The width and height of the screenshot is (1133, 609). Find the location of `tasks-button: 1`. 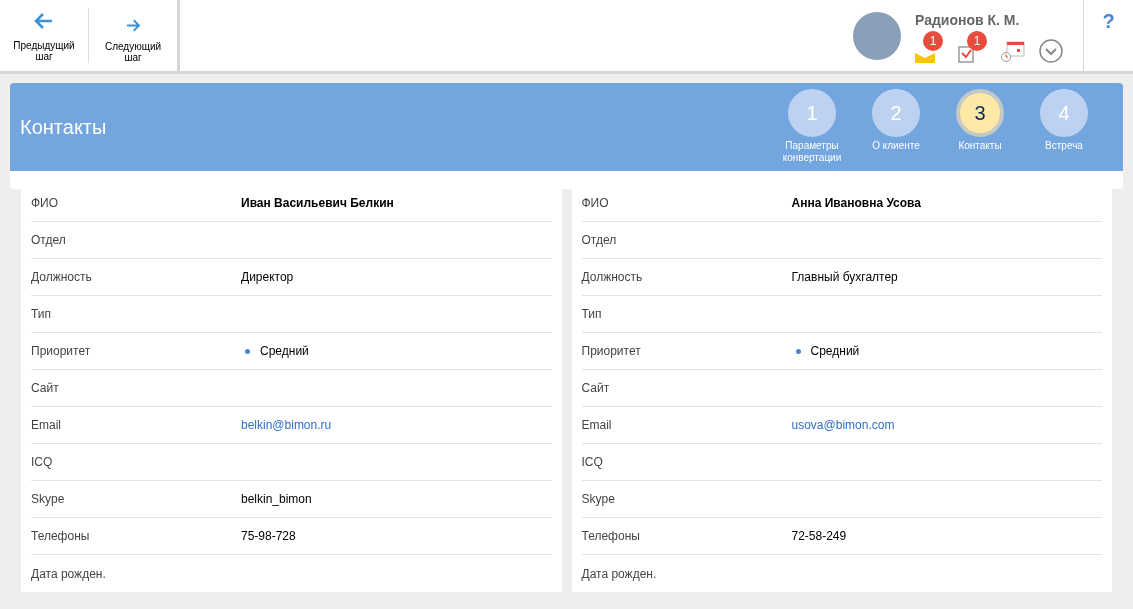

tasks-button: 1 is located at coordinates (972, 47).